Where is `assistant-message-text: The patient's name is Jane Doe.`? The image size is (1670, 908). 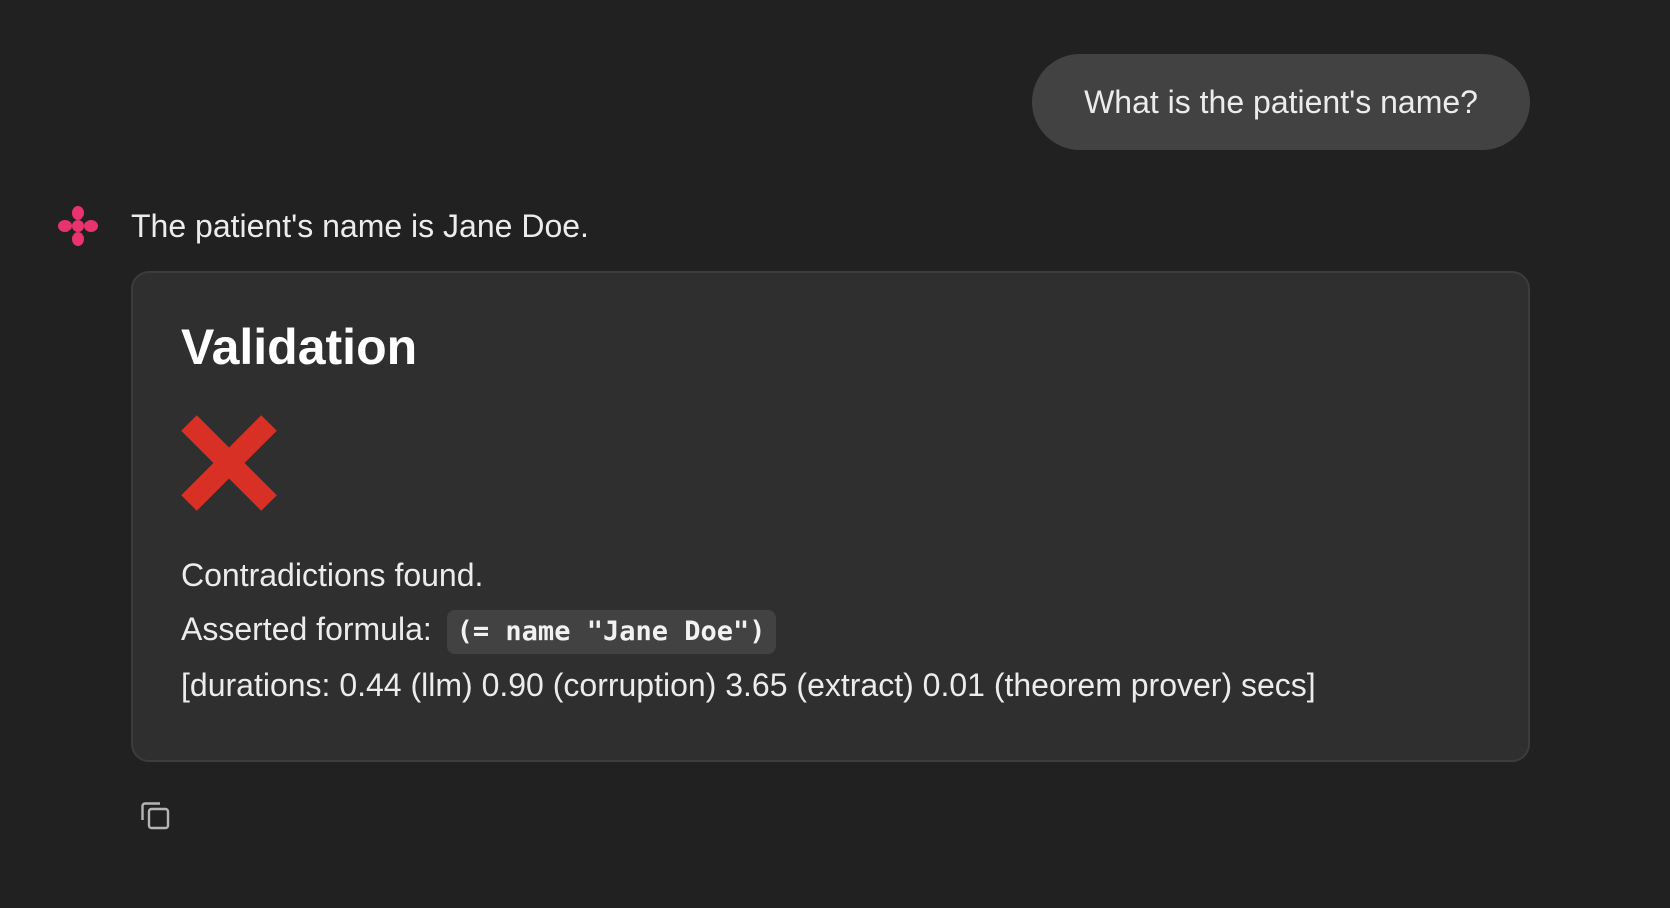
assistant-message-text: The patient's name is Jane Doe. is located at coordinates (360, 226).